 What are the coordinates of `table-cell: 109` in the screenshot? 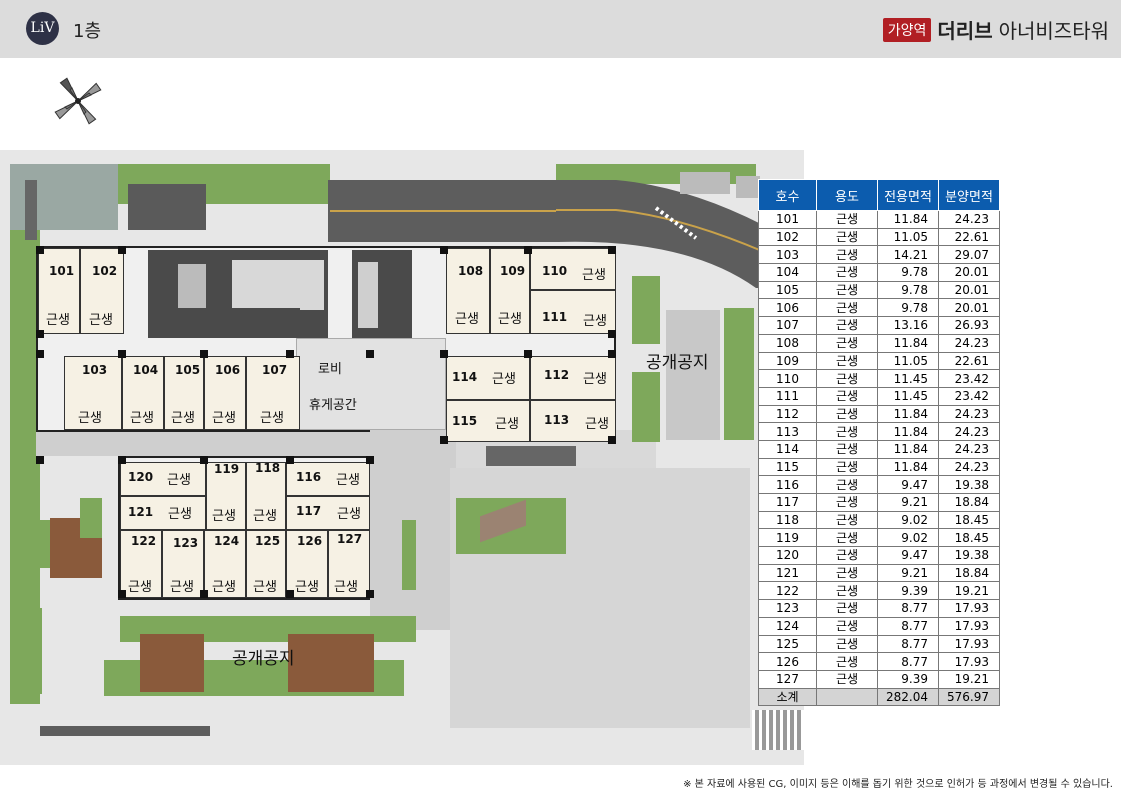 It's located at (787, 361).